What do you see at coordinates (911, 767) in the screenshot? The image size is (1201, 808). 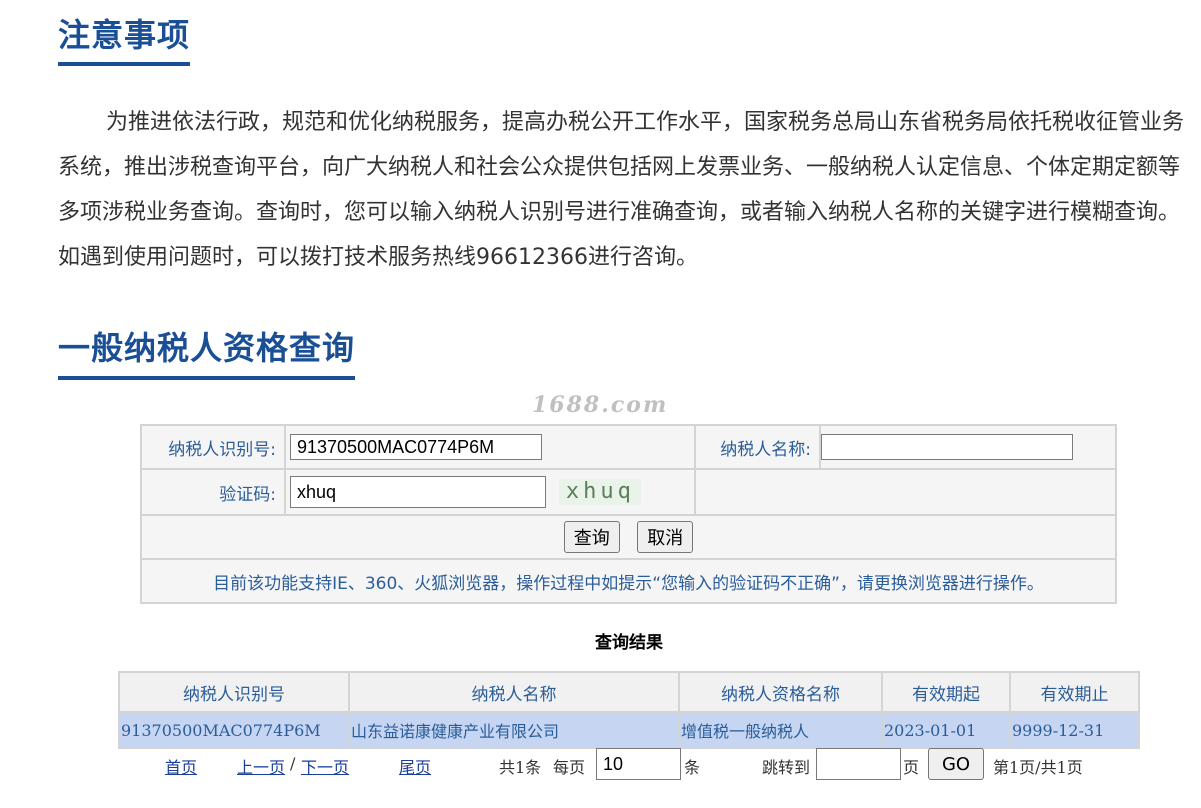 I see `page-unit: 页` at bounding box center [911, 767].